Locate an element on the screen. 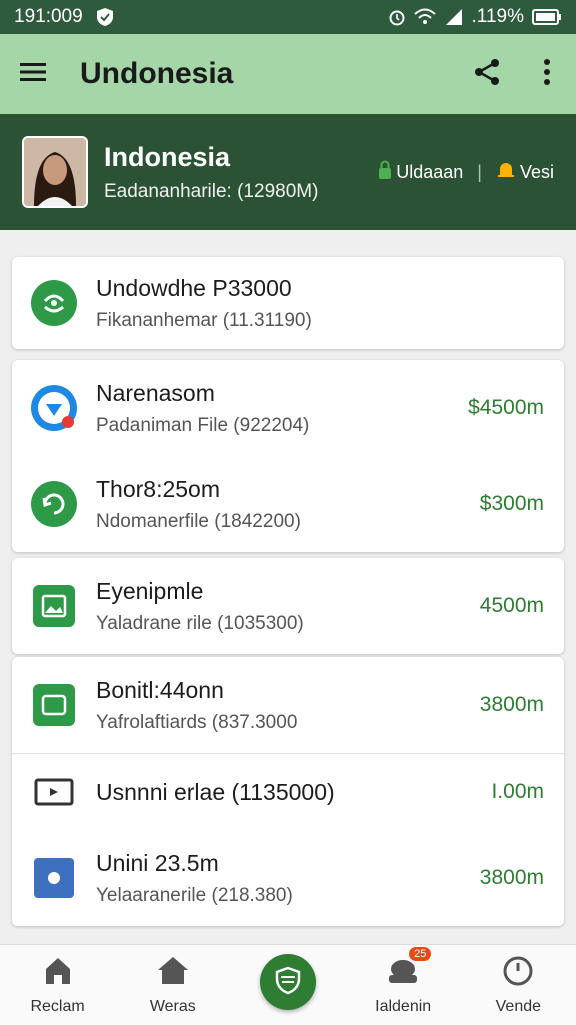 Image resolution: width=576 pixels, height=1025 pixels. list-item: Eyenipmle Yaladrane rile (1035300) 4500m is located at coordinates (288, 606).